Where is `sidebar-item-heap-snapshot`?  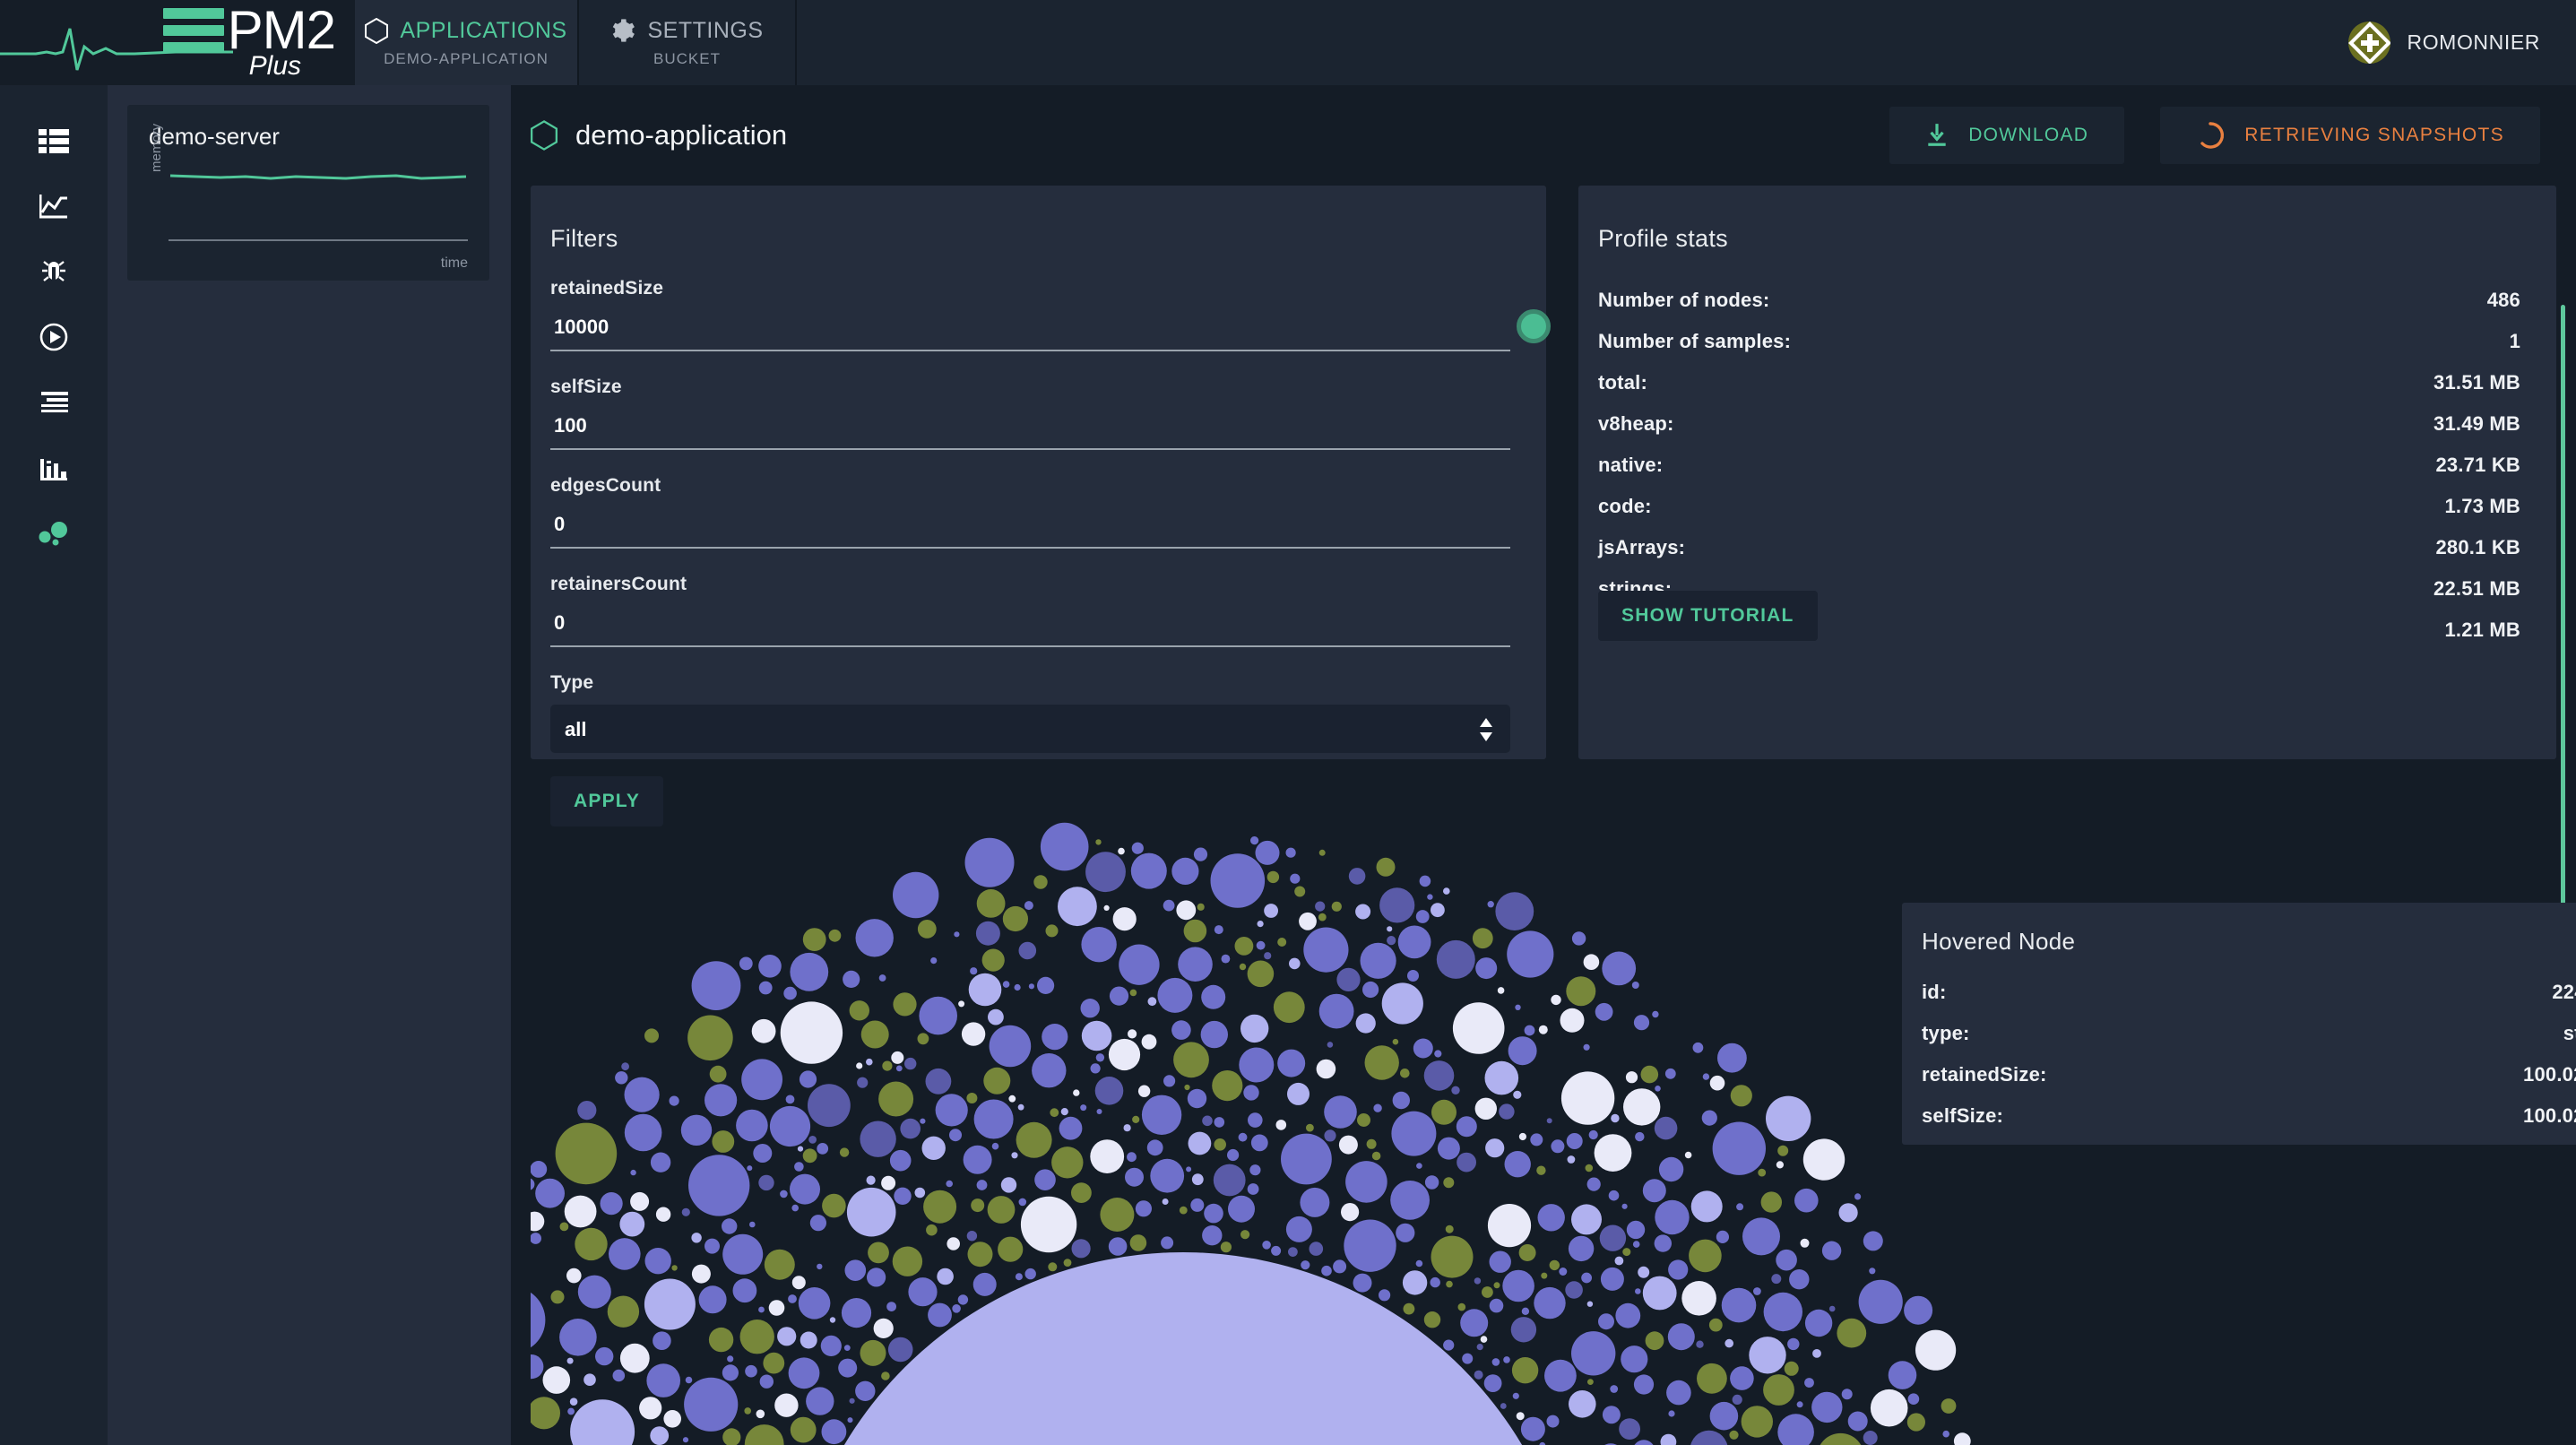 sidebar-item-heap-snapshot is located at coordinates (54, 533).